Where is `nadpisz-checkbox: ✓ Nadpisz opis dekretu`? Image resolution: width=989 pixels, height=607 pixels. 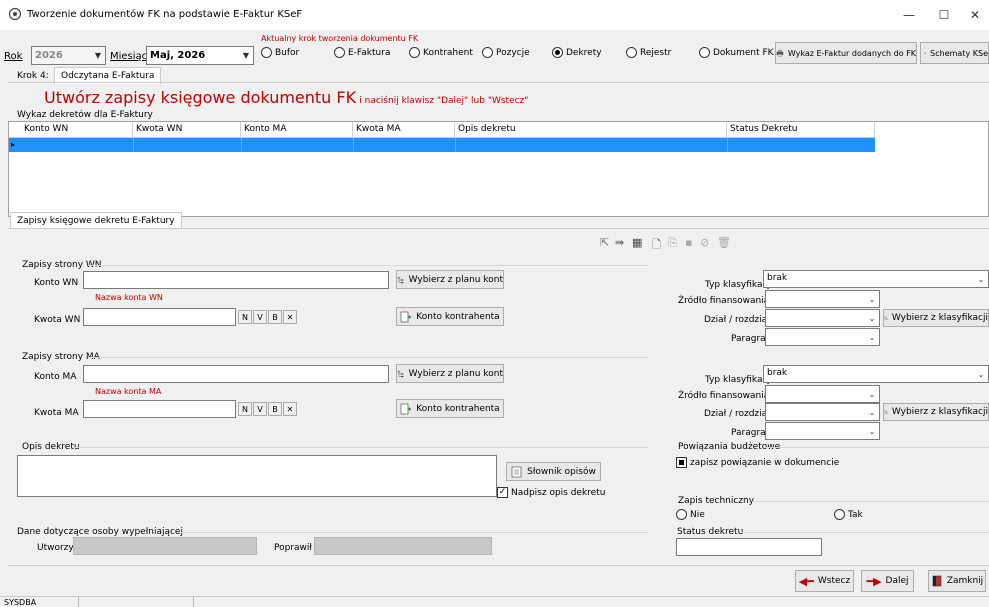 nadpisz-checkbox: ✓ Nadpisz opis dekretu is located at coordinates (551, 492).